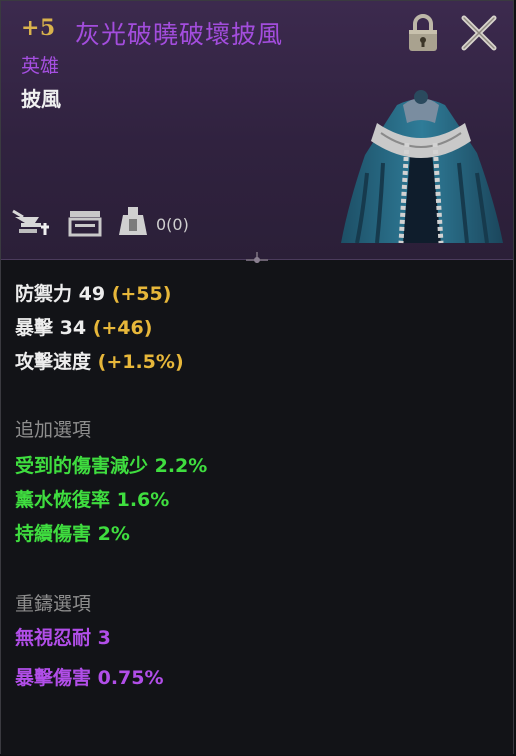  What do you see at coordinates (111, 466) in the screenshot?
I see `additional-option: 受到的傷害減少 2.2%` at bounding box center [111, 466].